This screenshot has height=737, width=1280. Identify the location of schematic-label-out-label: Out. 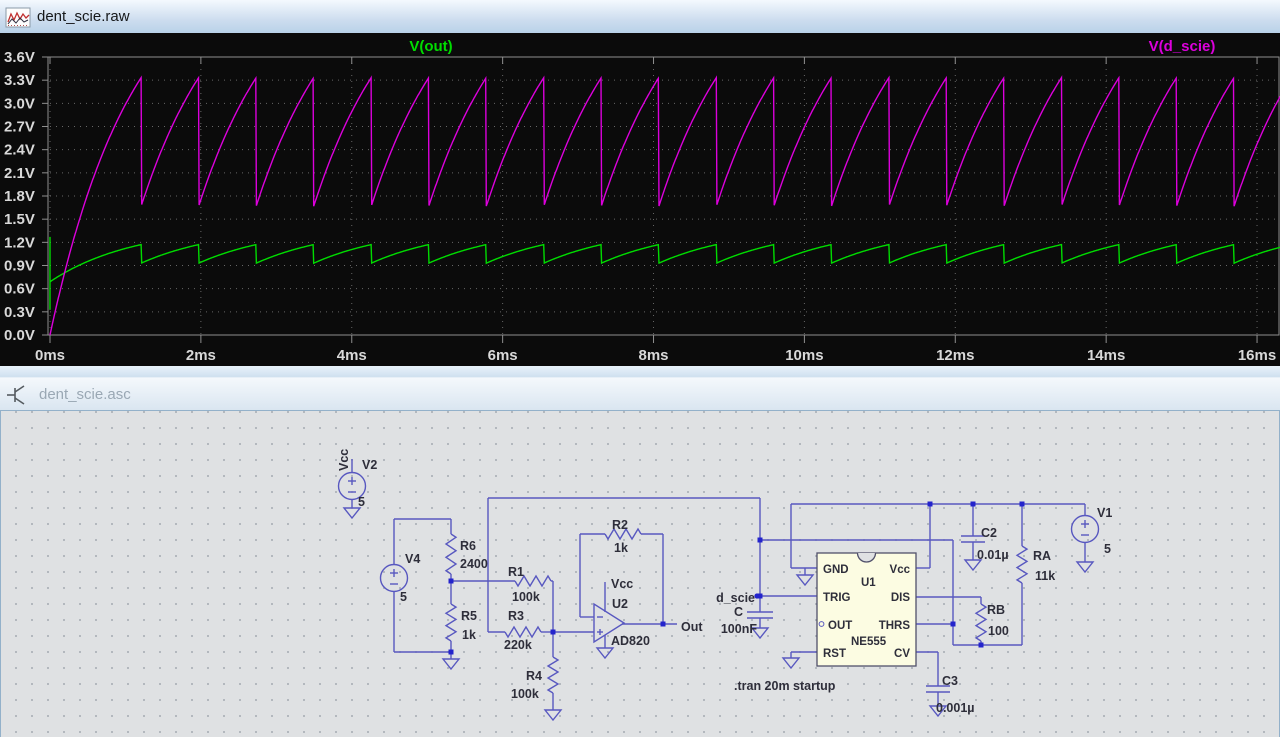
(692, 627).